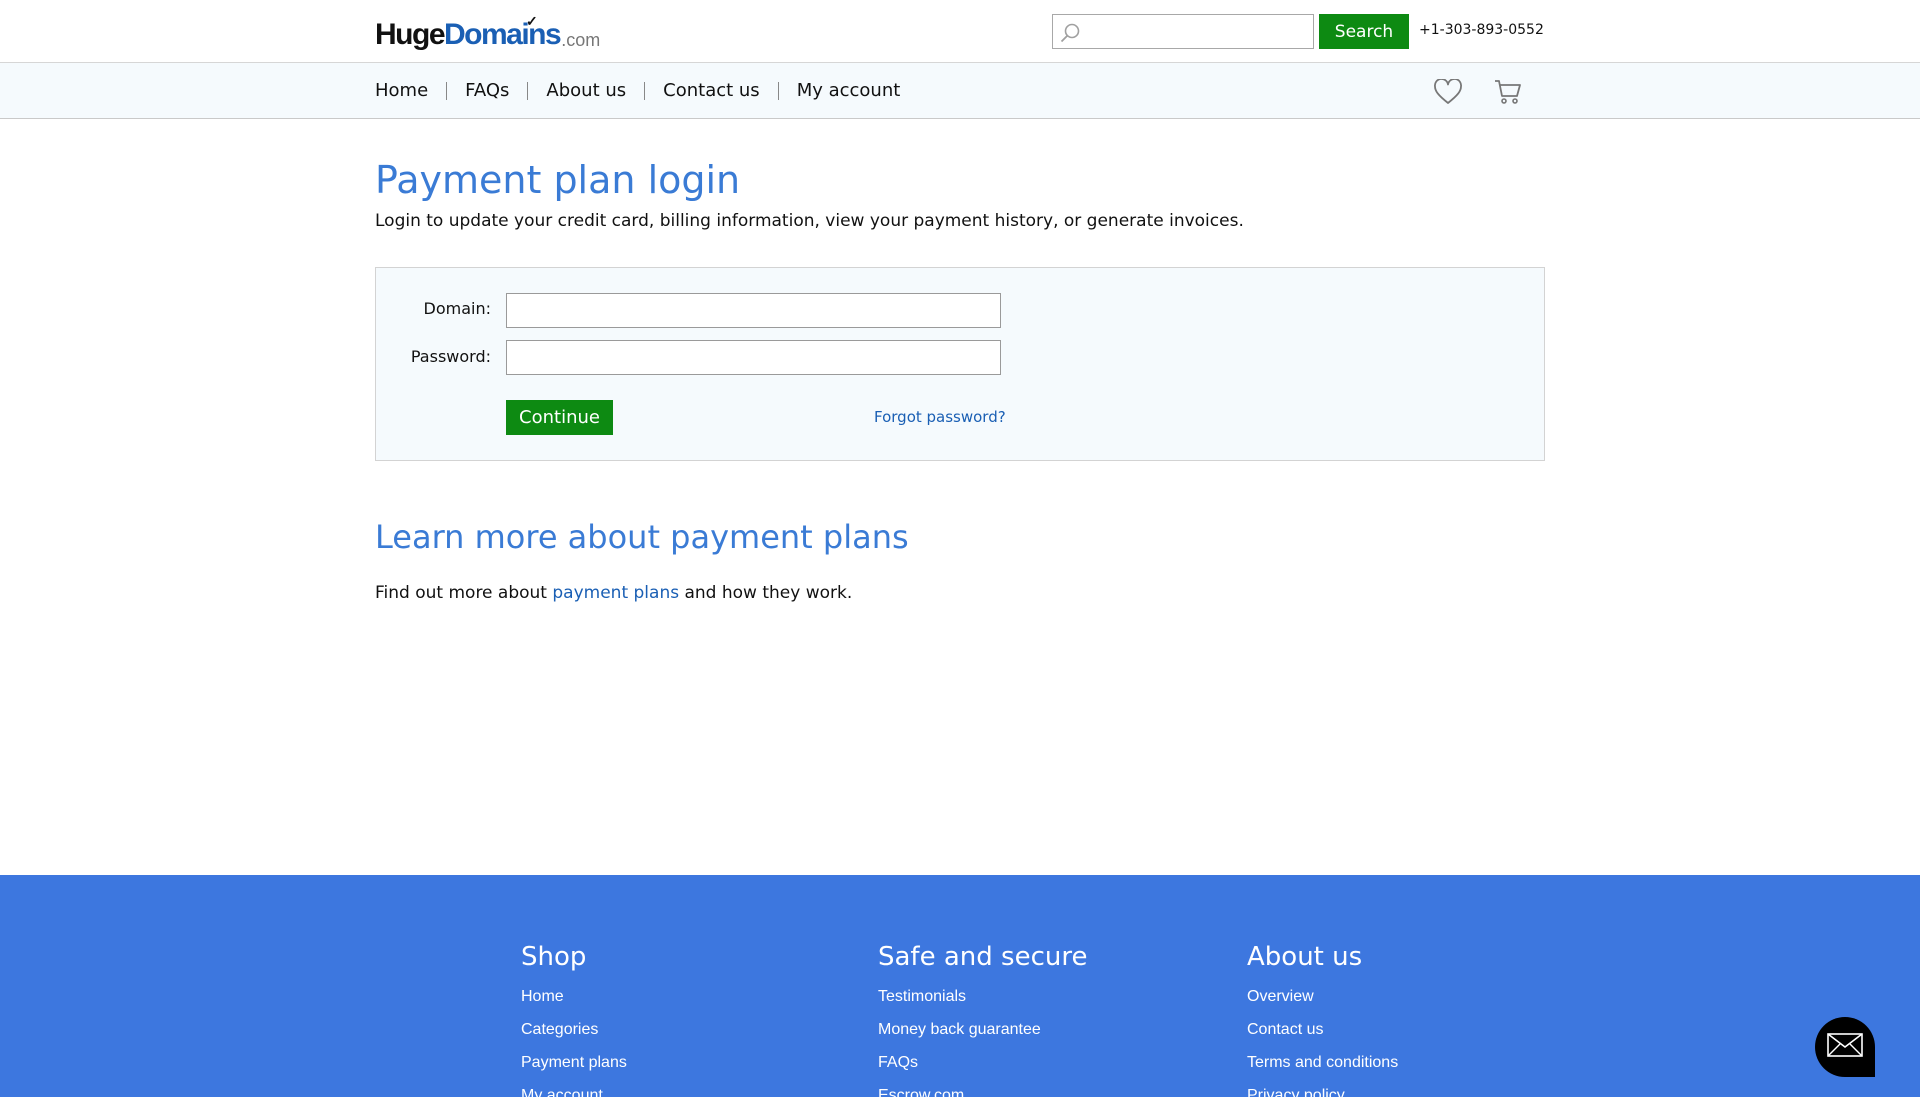 The height and width of the screenshot is (1097, 1920). I want to click on logo-com: .com, so click(581, 40).